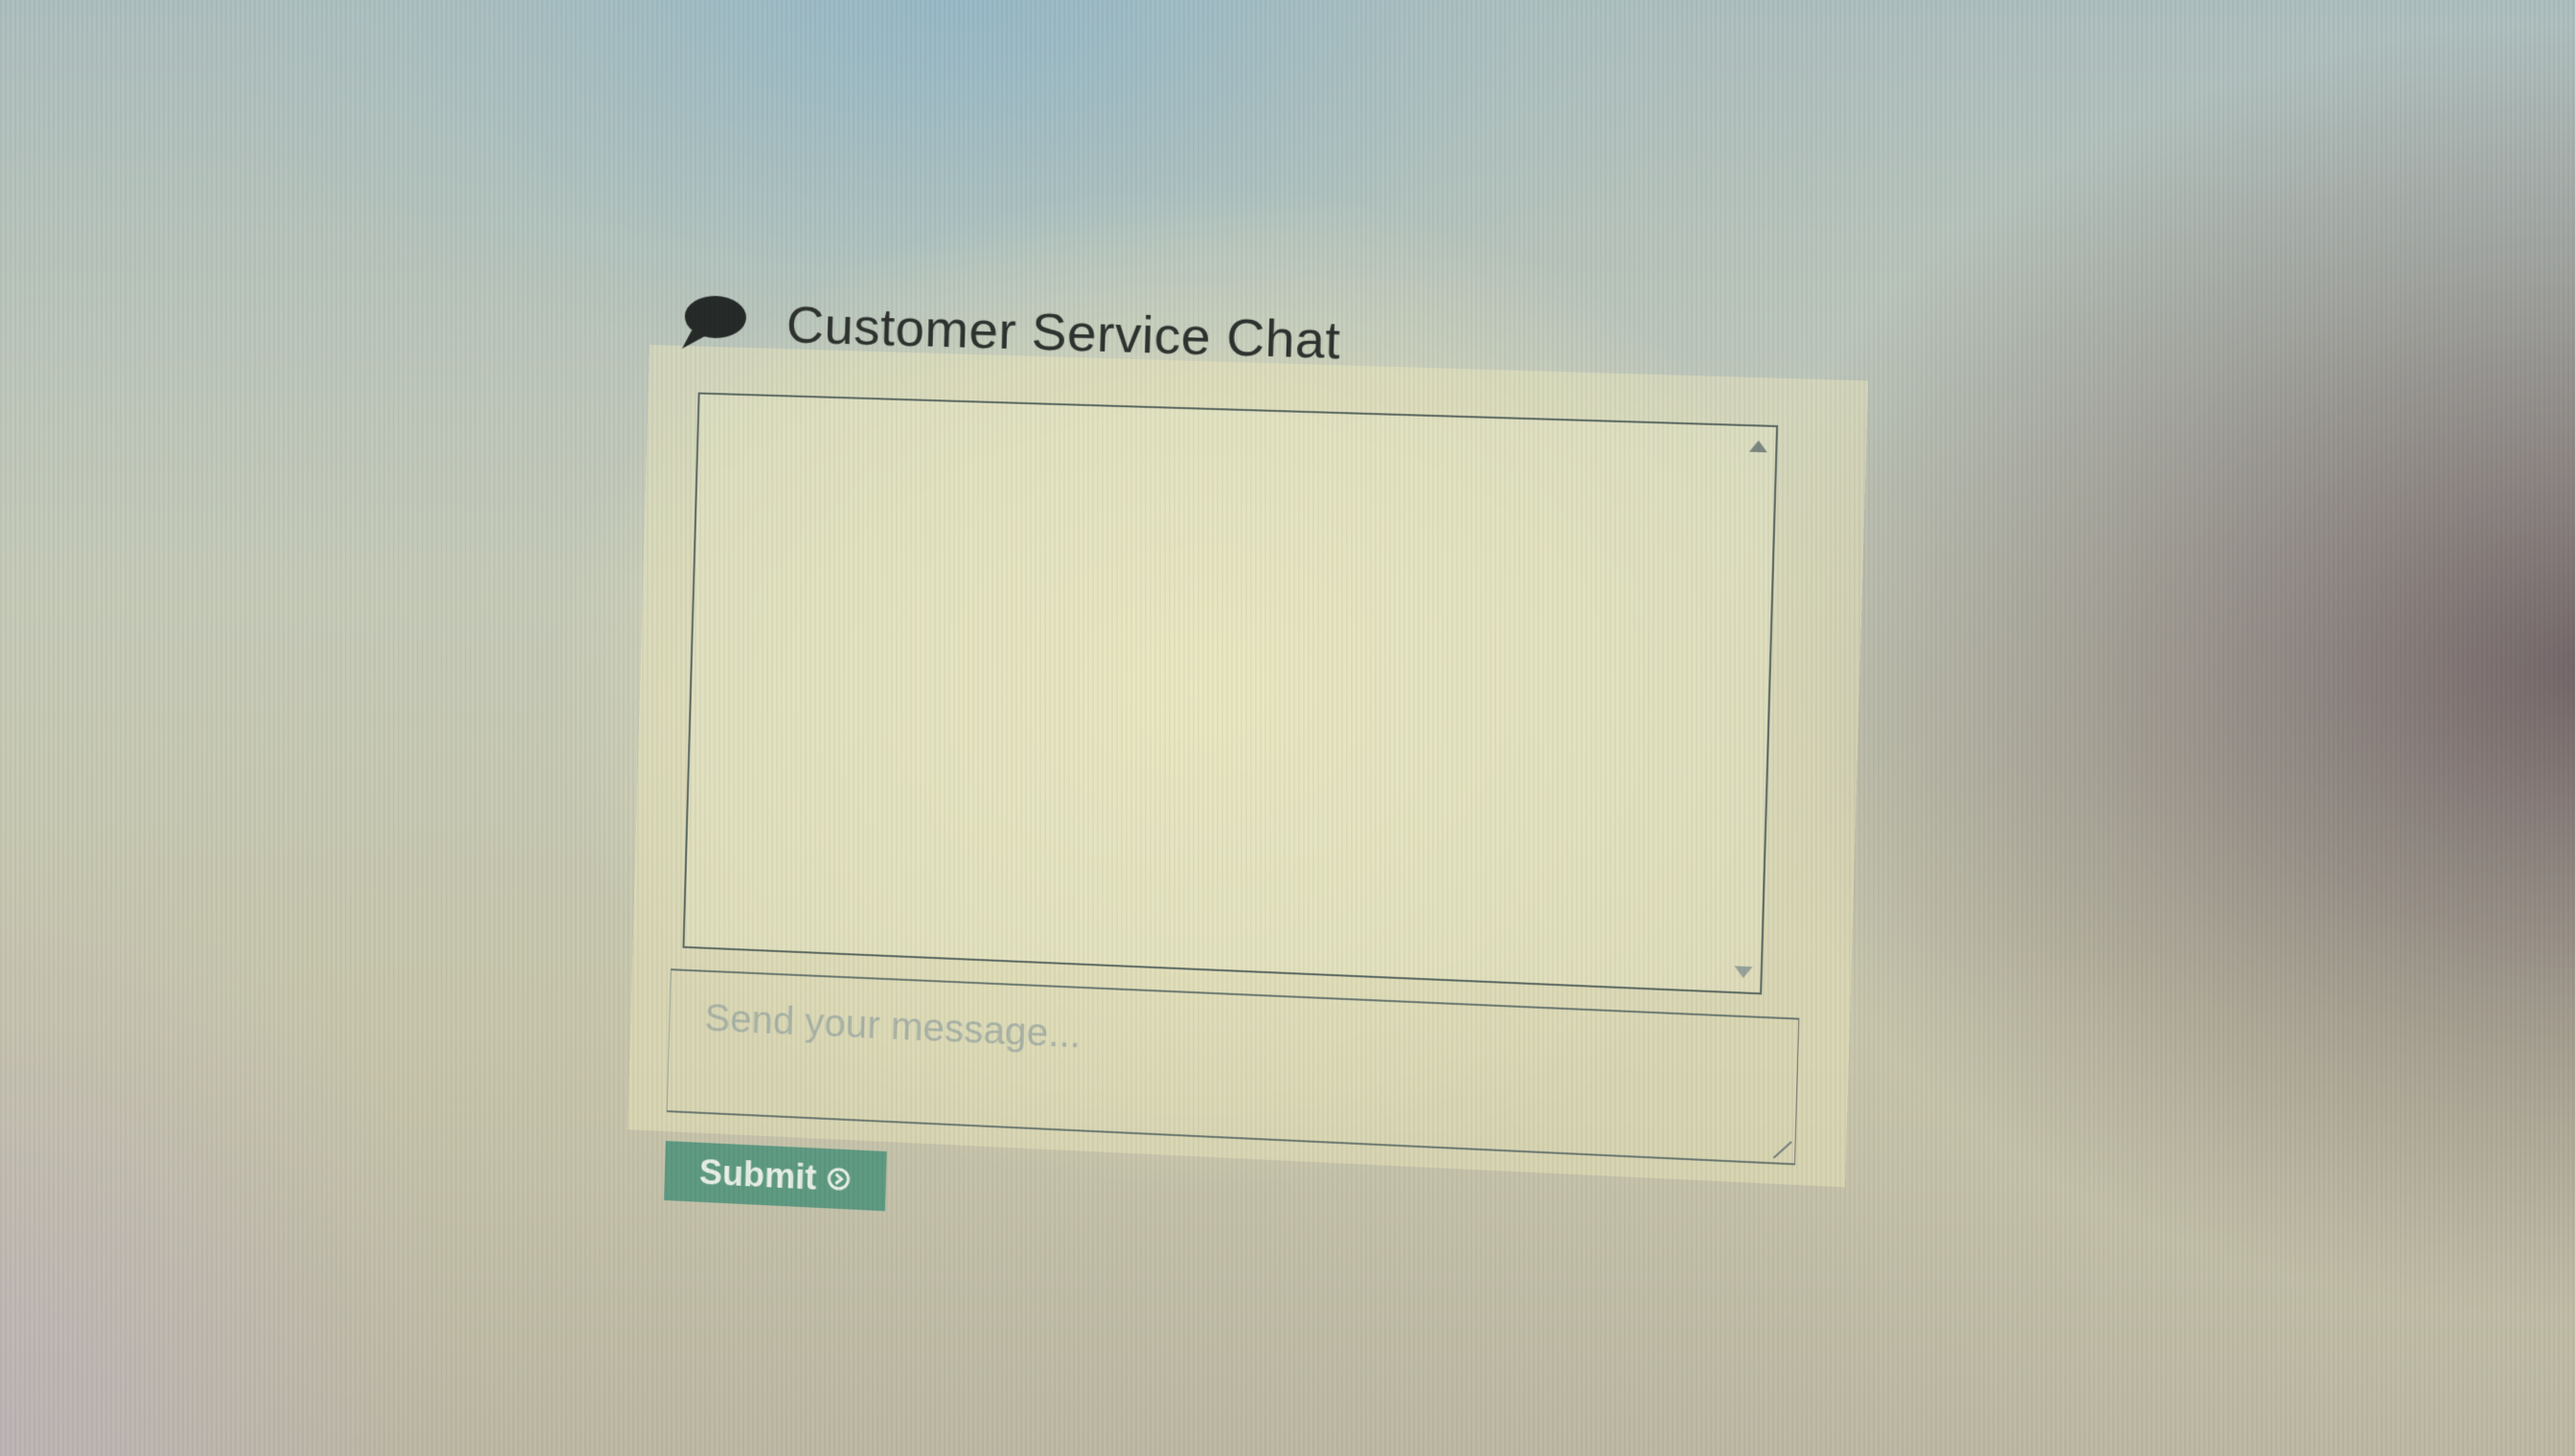  I want to click on submit-button-label: Submit, so click(757, 1175).